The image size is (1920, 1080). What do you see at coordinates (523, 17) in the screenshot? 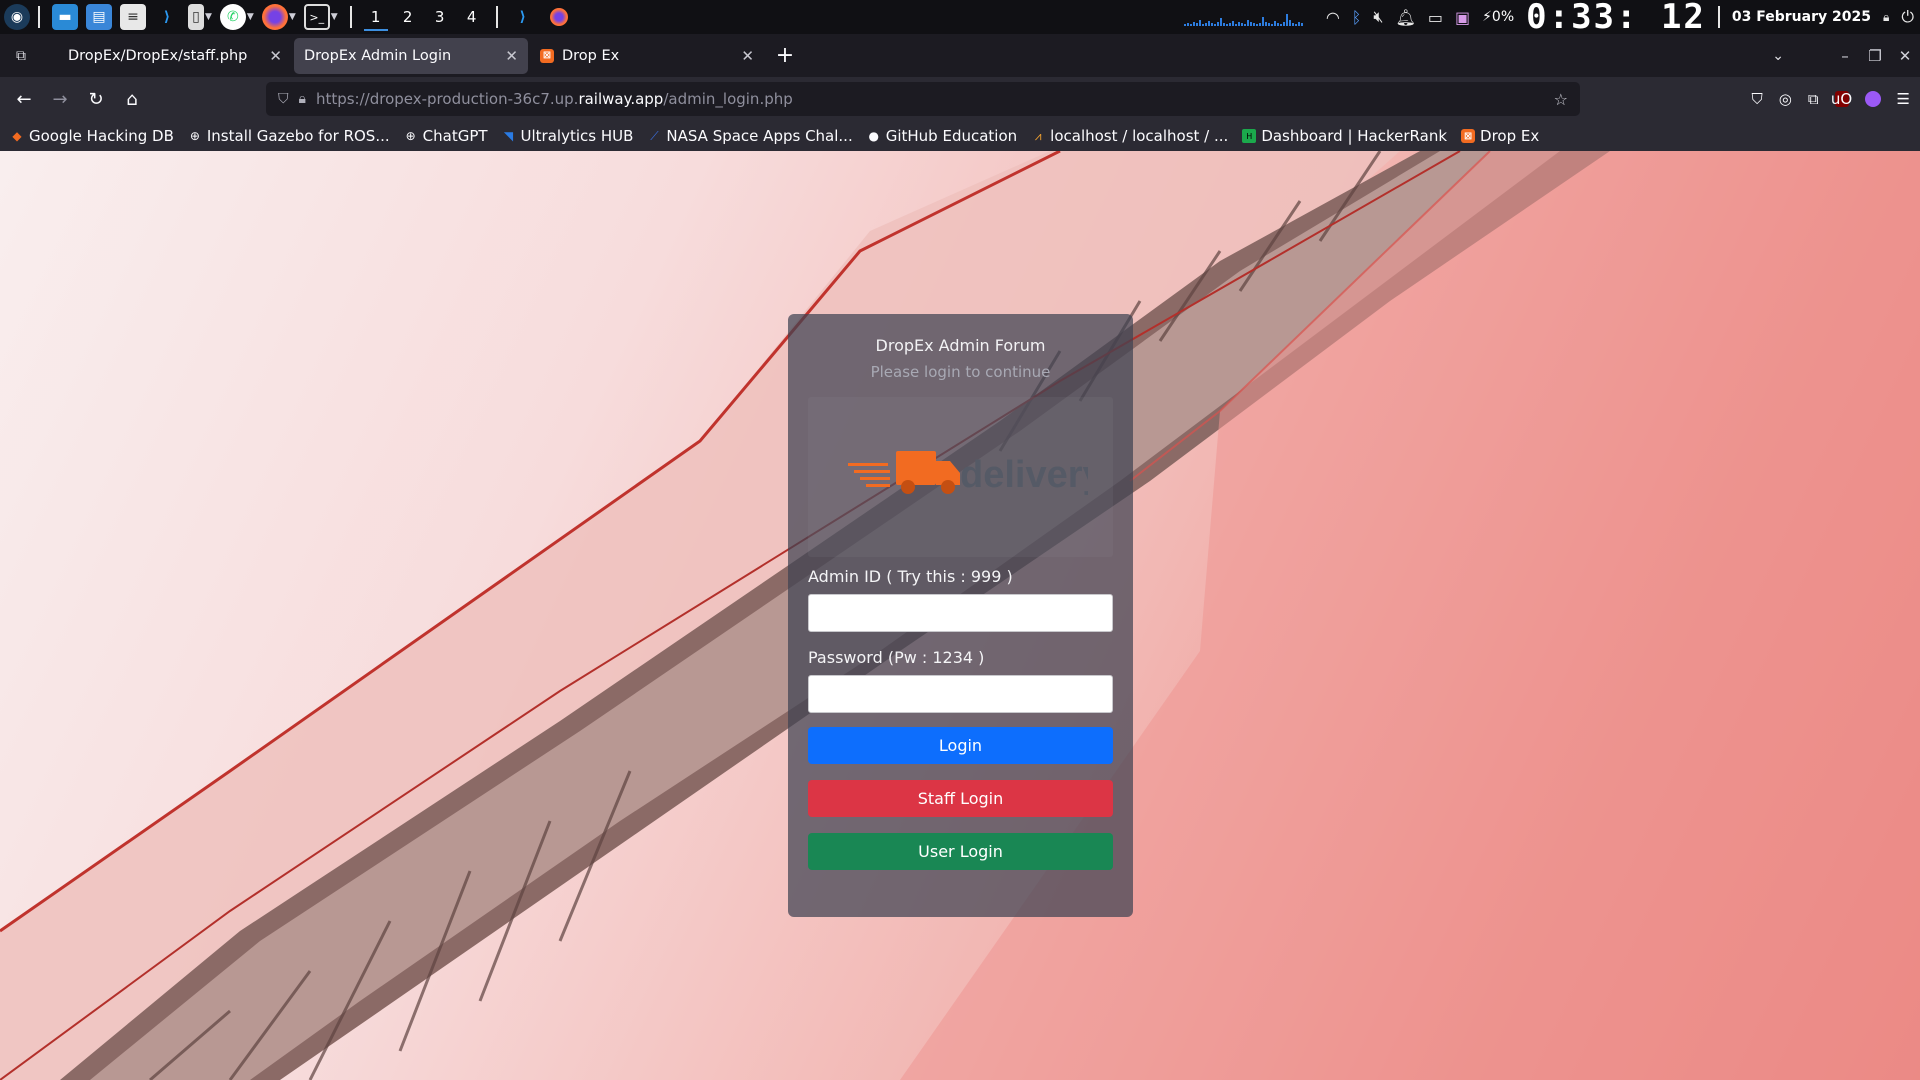
I see `vscode-window-icon: ⟩` at bounding box center [523, 17].